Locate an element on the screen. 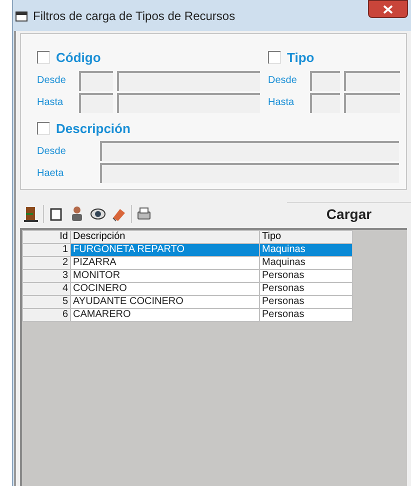  table-row: 6 CAMARERO Personas is located at coordinates (187, 315).